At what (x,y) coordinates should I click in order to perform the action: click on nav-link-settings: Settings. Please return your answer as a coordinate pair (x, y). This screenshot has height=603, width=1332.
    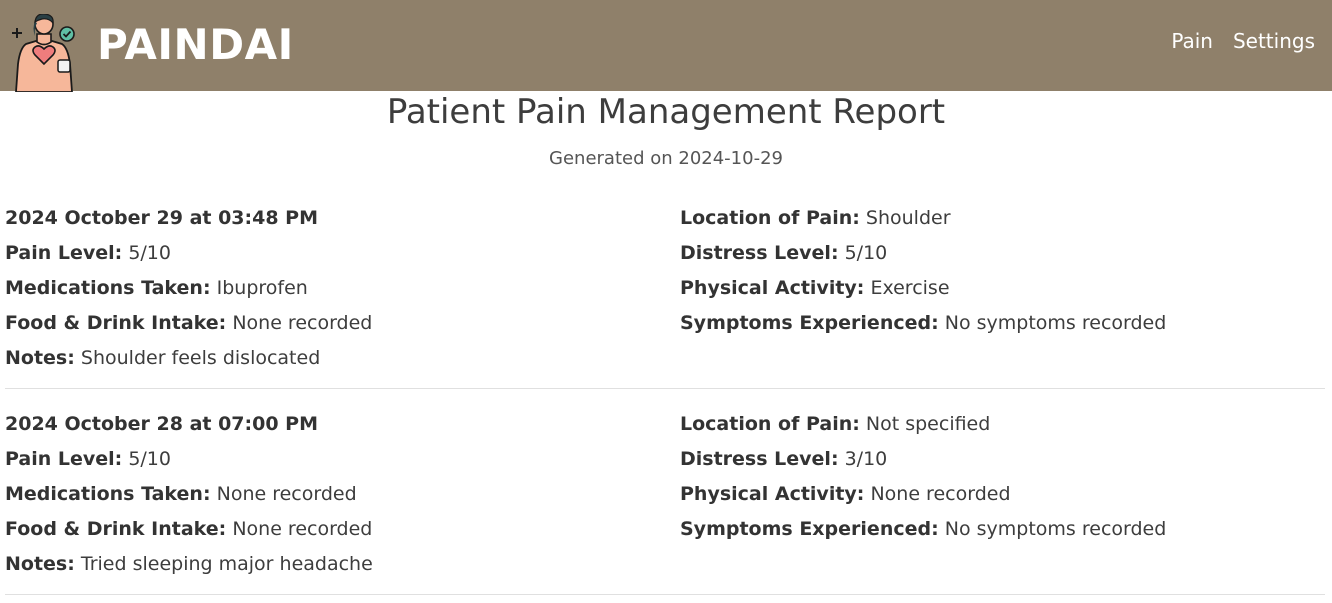
    Looking at the image, I should click on (1274, 41).